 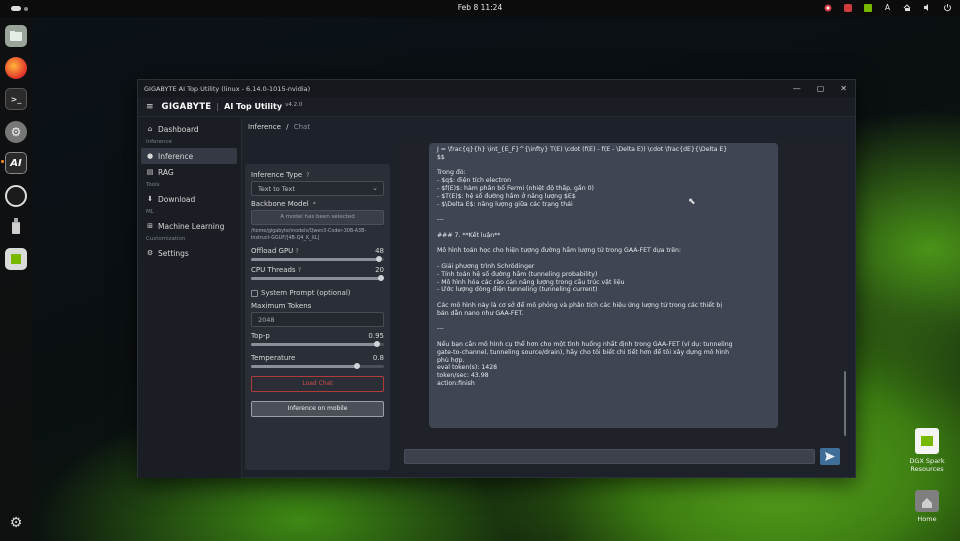 I want to click on clock: Feb 8 11:24, so click(x=480, y=7).